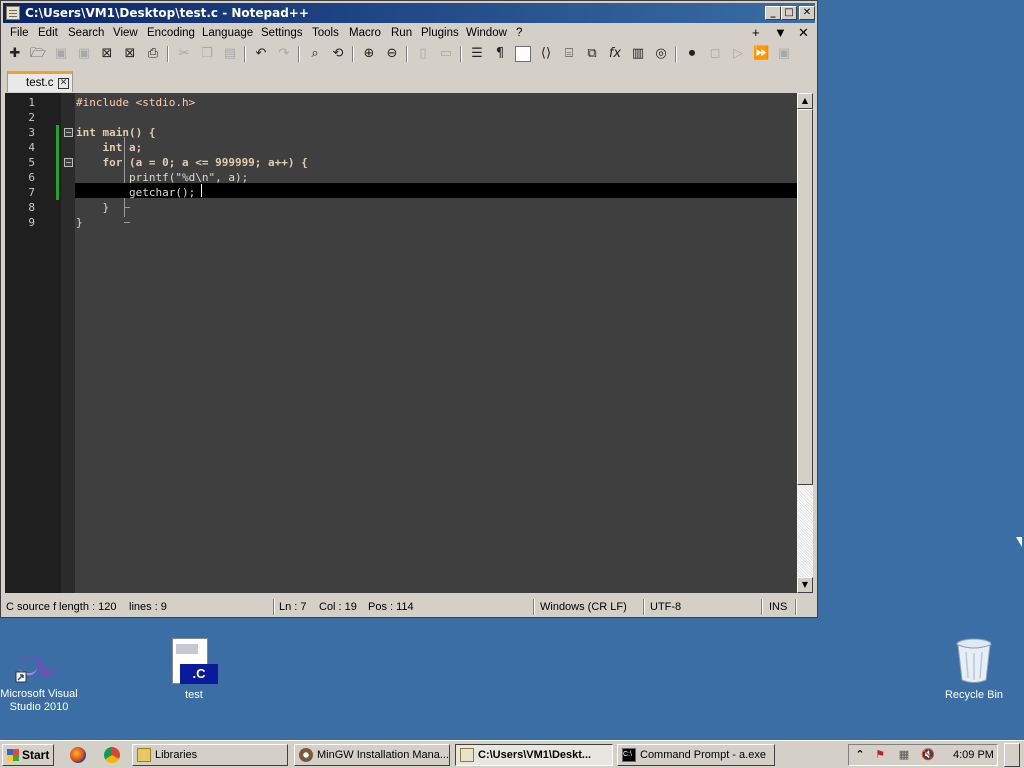 This screenshot has width=1024, height=768. I want to click on scrollbar-track, so click(805, 531).